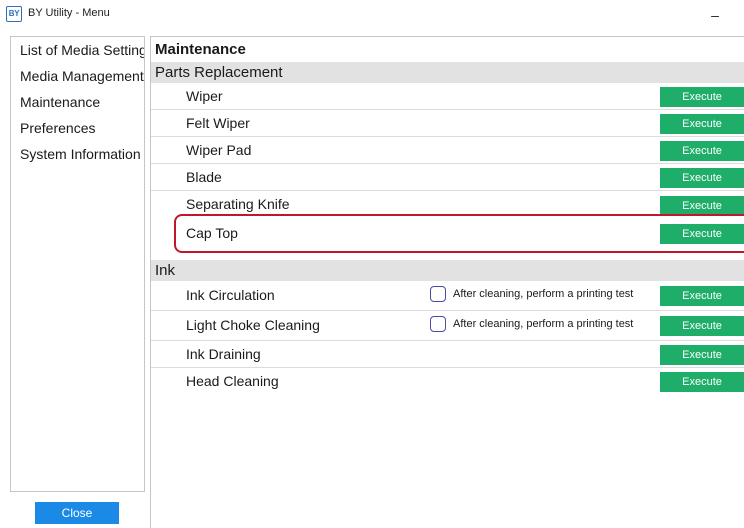 This screenshot has height=528, width=744. What do you see at coordinates (200, 49) in the screenshot?
I see `page-title: Maintenance` at bounding box center [200, 49].